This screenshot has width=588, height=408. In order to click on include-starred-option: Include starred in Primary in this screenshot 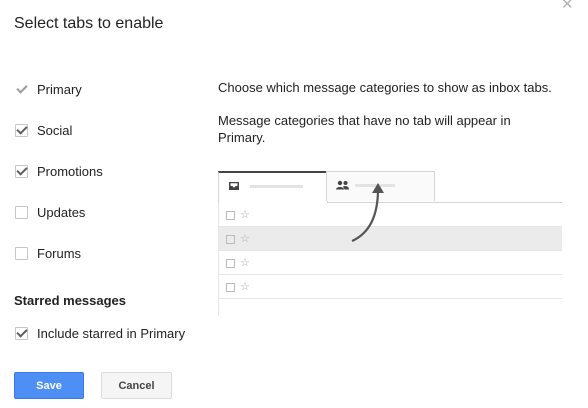, I will do `click(100, 333)`.